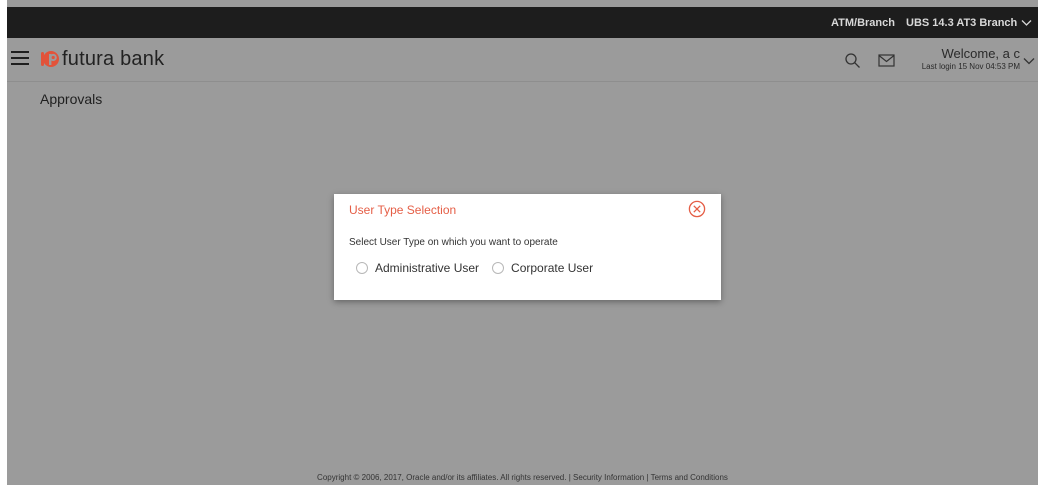  What do you see at coordinates (50, 59) in the screenshot?
I see `futura-logo-icon` at bounding box center [50, 59].